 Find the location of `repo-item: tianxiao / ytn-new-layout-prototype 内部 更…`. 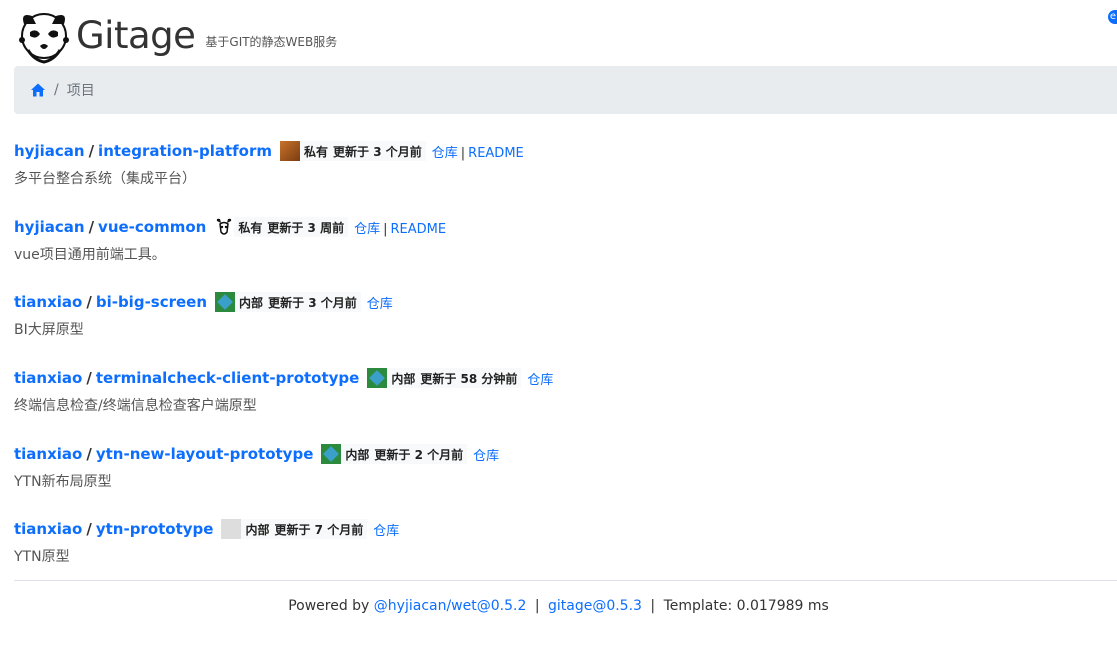

repo-item: tianxiao / ytn-new-layout-prototype 内部 更… is located at coordinates (257, 467).